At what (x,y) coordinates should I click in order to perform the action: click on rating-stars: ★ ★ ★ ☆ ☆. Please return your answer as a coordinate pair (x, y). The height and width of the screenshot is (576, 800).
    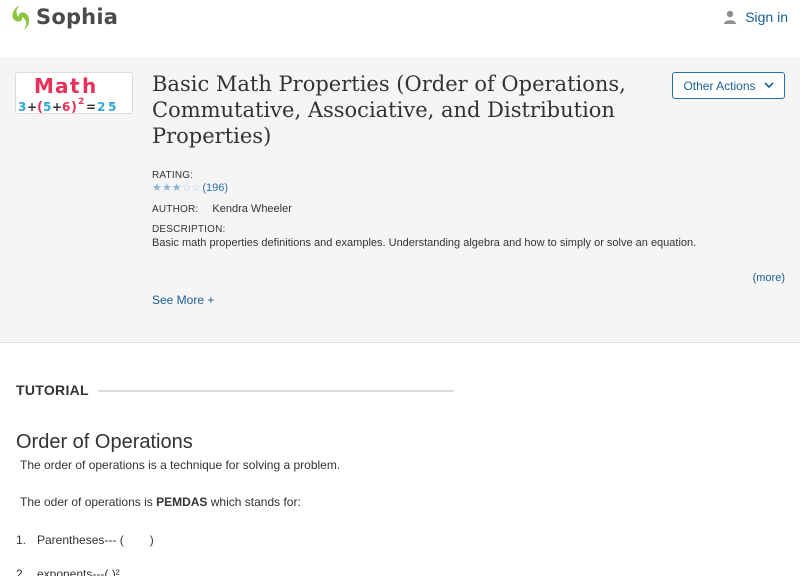
    Looking at the image, I should click on (176, 188).